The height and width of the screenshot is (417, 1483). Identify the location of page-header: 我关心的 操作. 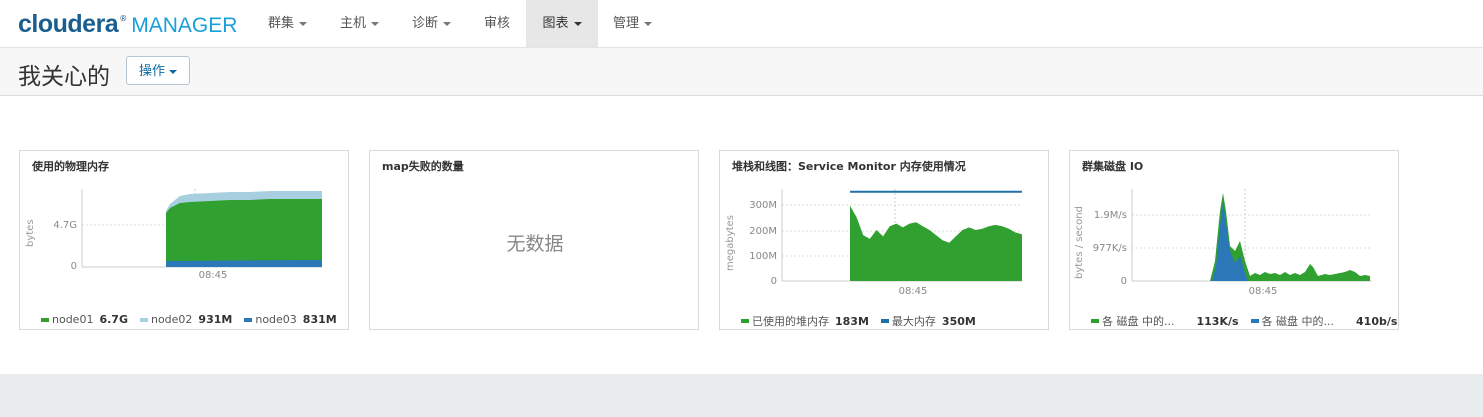
(741, 72).